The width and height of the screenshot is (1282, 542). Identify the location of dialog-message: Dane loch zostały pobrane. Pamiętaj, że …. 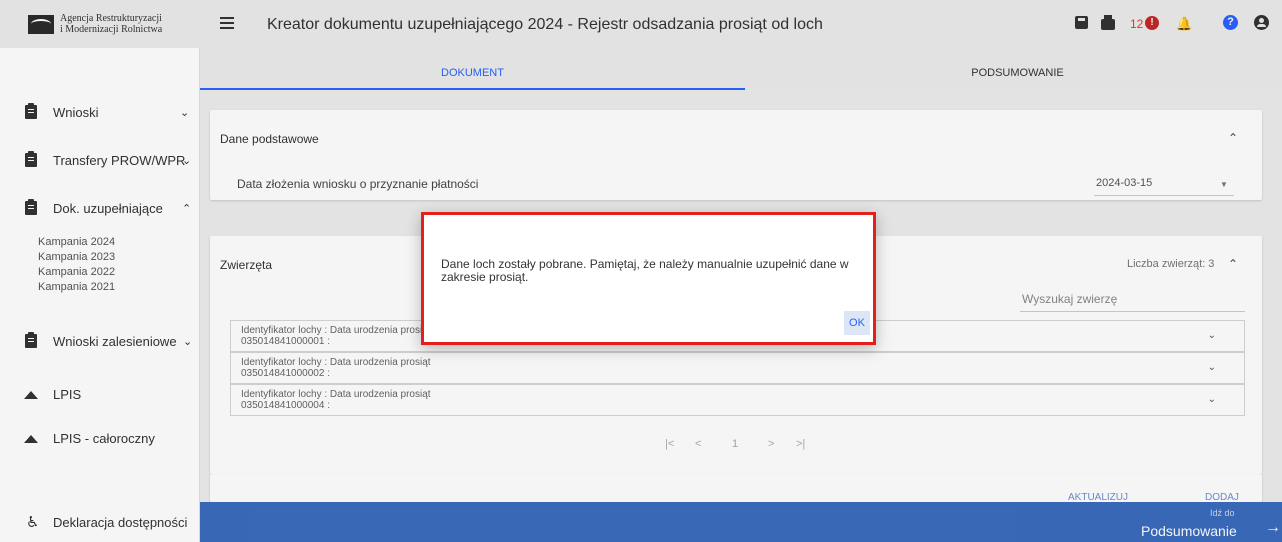
(645, 270).